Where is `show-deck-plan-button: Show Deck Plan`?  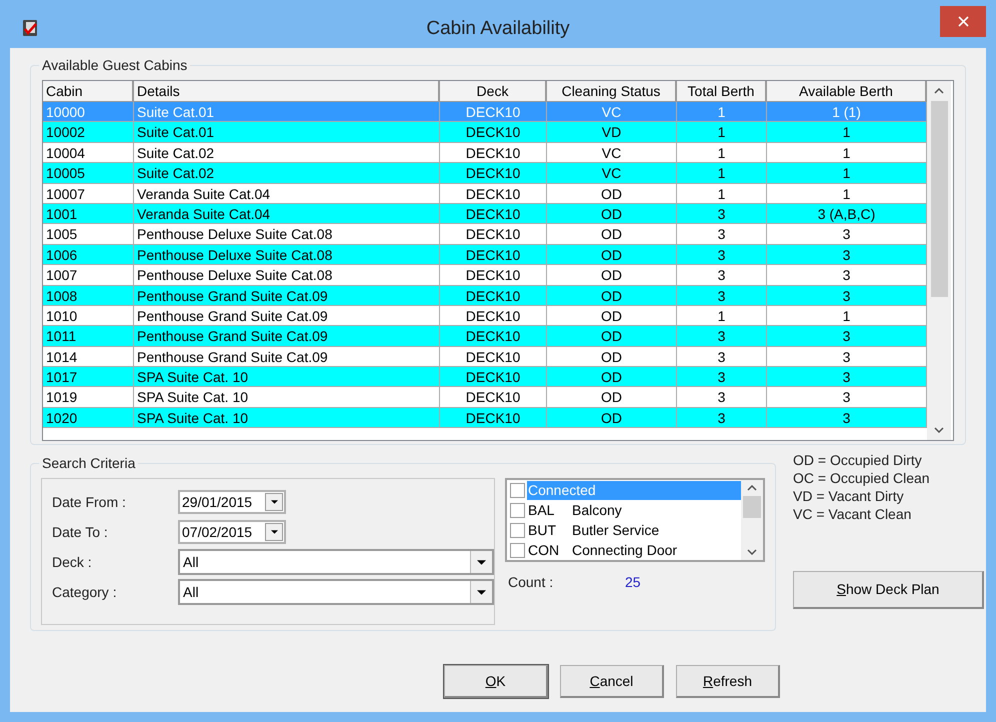
show-deck-plan-button: Show Deck Plan is located at coordinates (888, 590).